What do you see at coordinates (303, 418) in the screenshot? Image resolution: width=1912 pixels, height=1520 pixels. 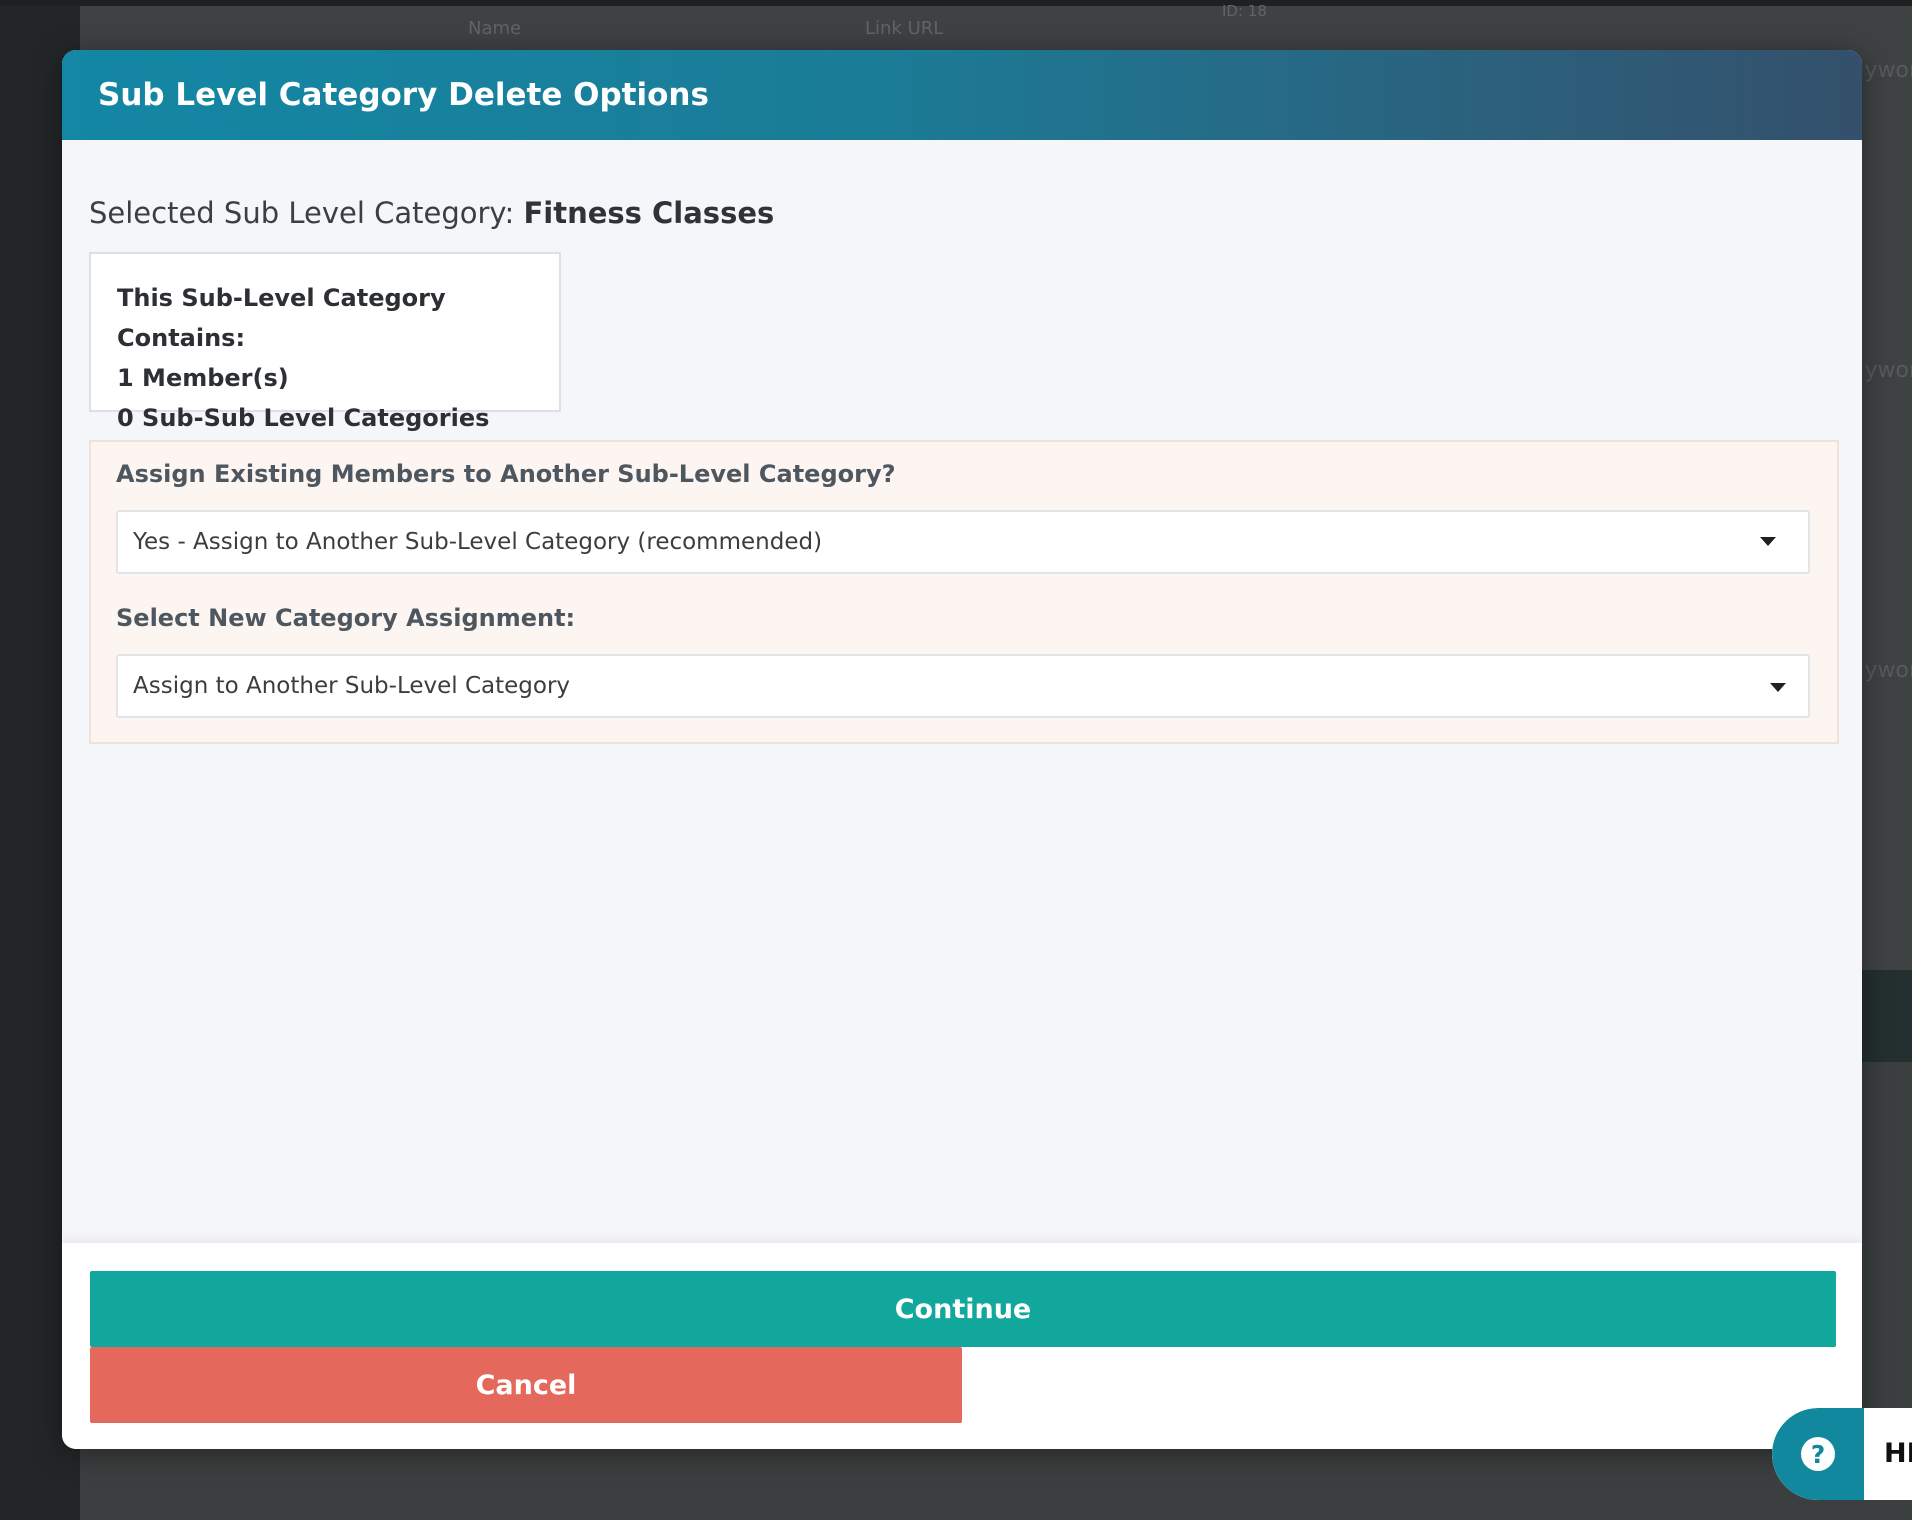 I see `subcategory-count: 0 Sub-Sub Level Categories` at bounding box center [303, 418].